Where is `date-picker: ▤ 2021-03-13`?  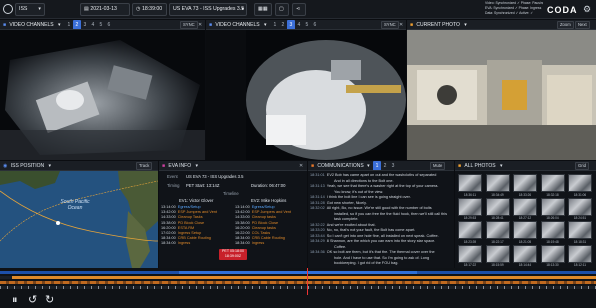 date-picker: ▤ 2021-03-13 is located at coordinates (105, 9).